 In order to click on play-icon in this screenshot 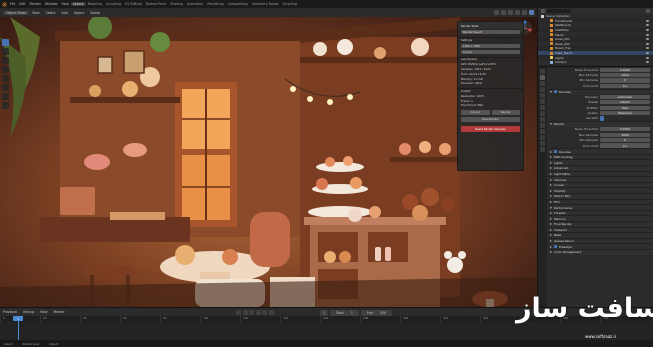, I will do `click(258, 312)`.